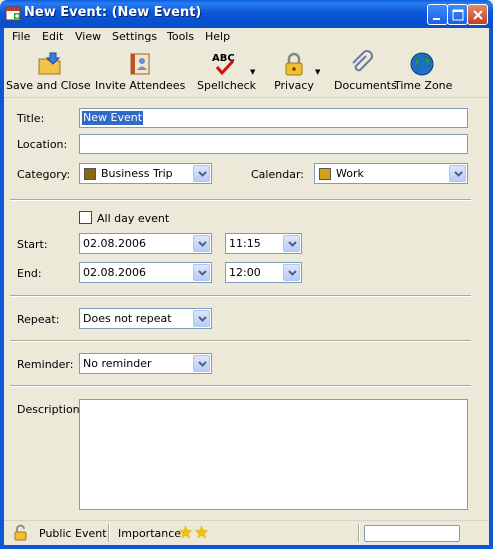  What do you see at coordinates (223, 64) in the screenshot?
I see `spellcheck-icon: ABC` at bounding box center [223, 64].